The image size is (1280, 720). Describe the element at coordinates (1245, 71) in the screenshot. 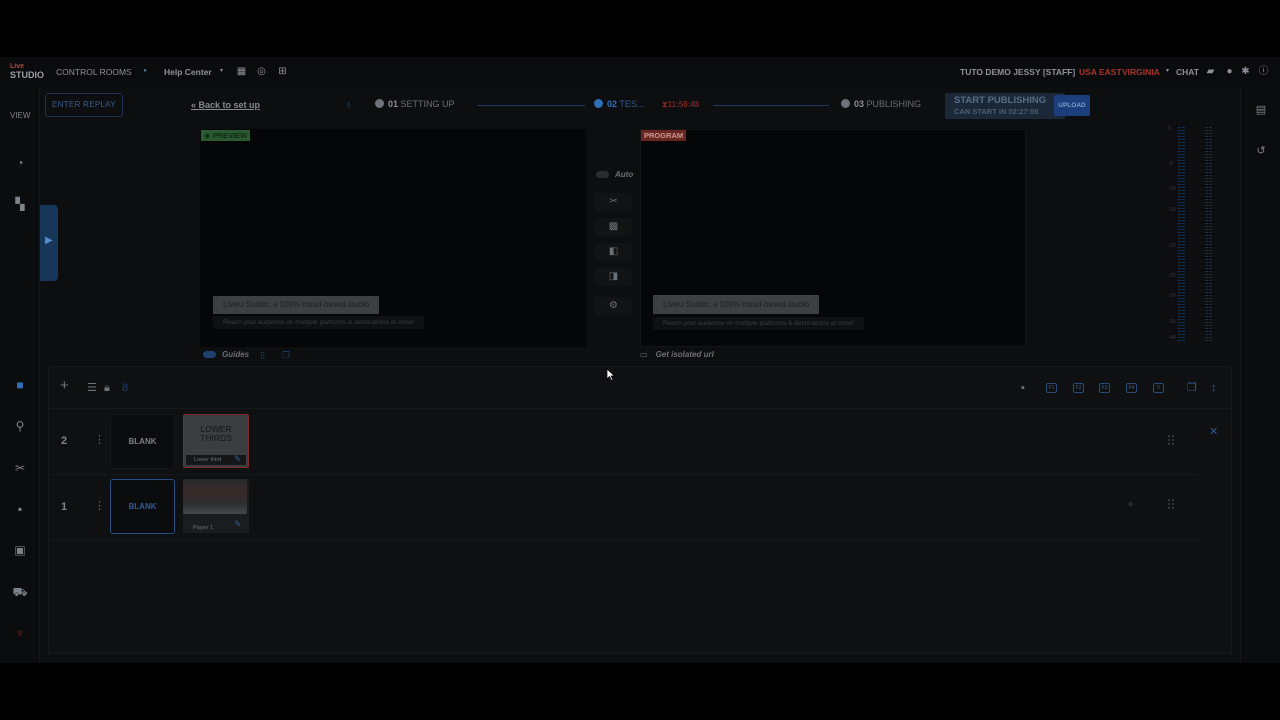

I see `gear-icon: ✱` at that location.